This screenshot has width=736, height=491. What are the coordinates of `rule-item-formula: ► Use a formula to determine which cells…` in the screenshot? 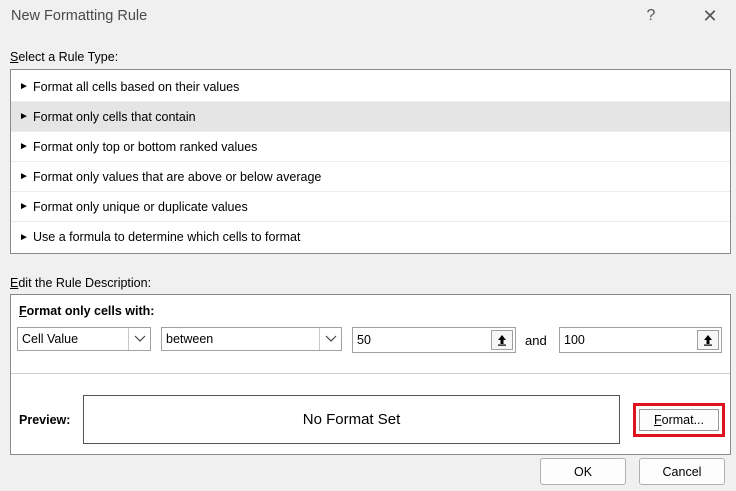 It's located at (370, 237).